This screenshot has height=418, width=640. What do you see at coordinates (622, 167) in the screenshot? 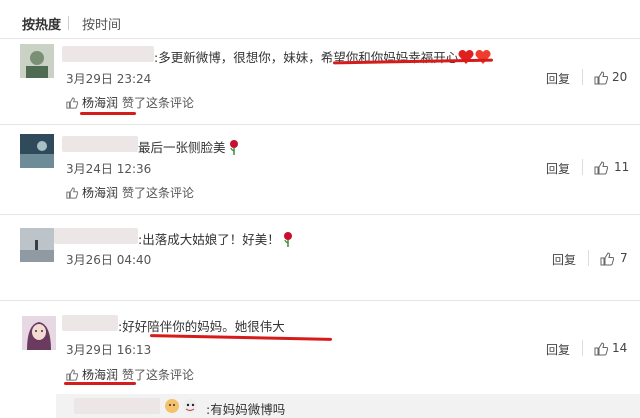
I see `like-count: 11` at bounding box center [622, 167].